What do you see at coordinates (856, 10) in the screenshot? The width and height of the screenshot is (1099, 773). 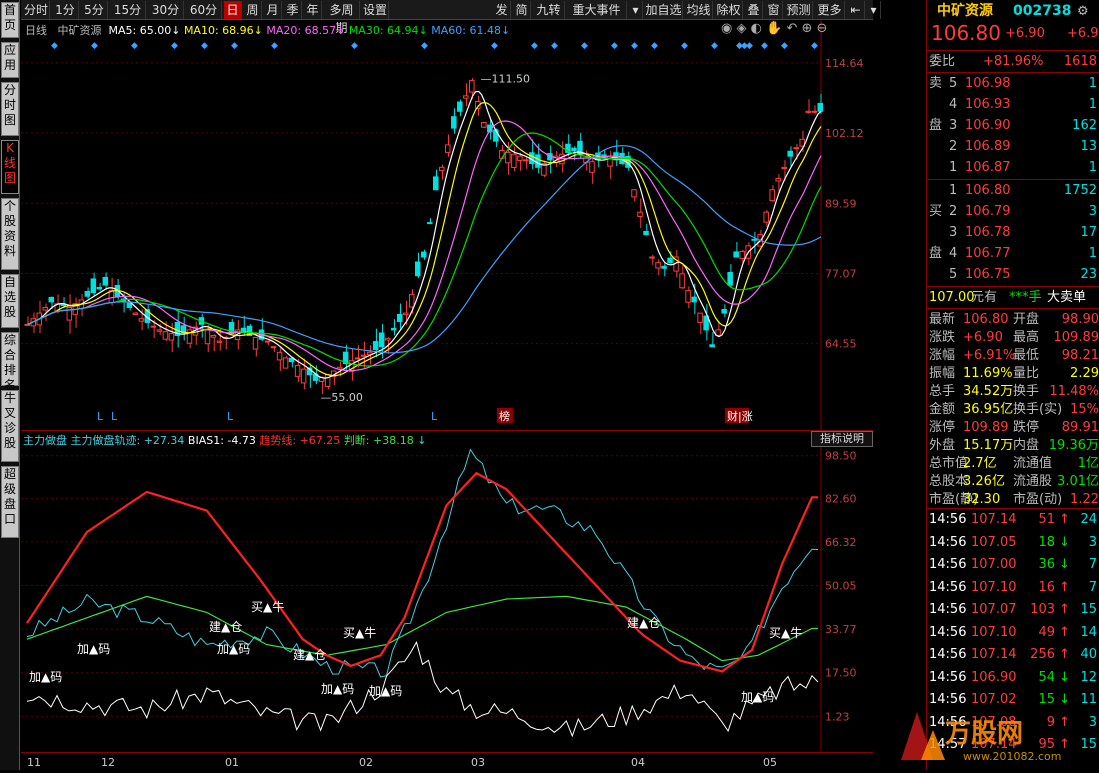 I see `toolbar-item-12: ⇤` at bounding box center [856, 10].